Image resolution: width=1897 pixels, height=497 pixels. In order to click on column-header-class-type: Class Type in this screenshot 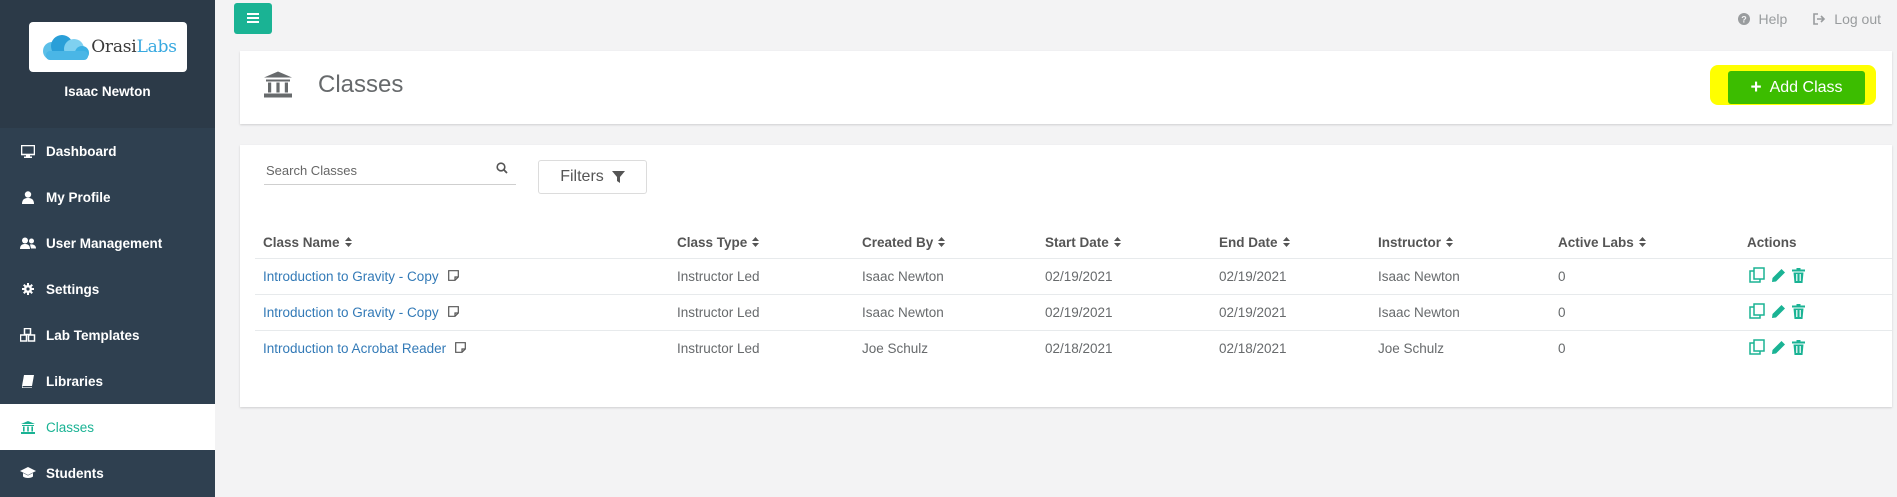, I will do `click(718, 242)`.